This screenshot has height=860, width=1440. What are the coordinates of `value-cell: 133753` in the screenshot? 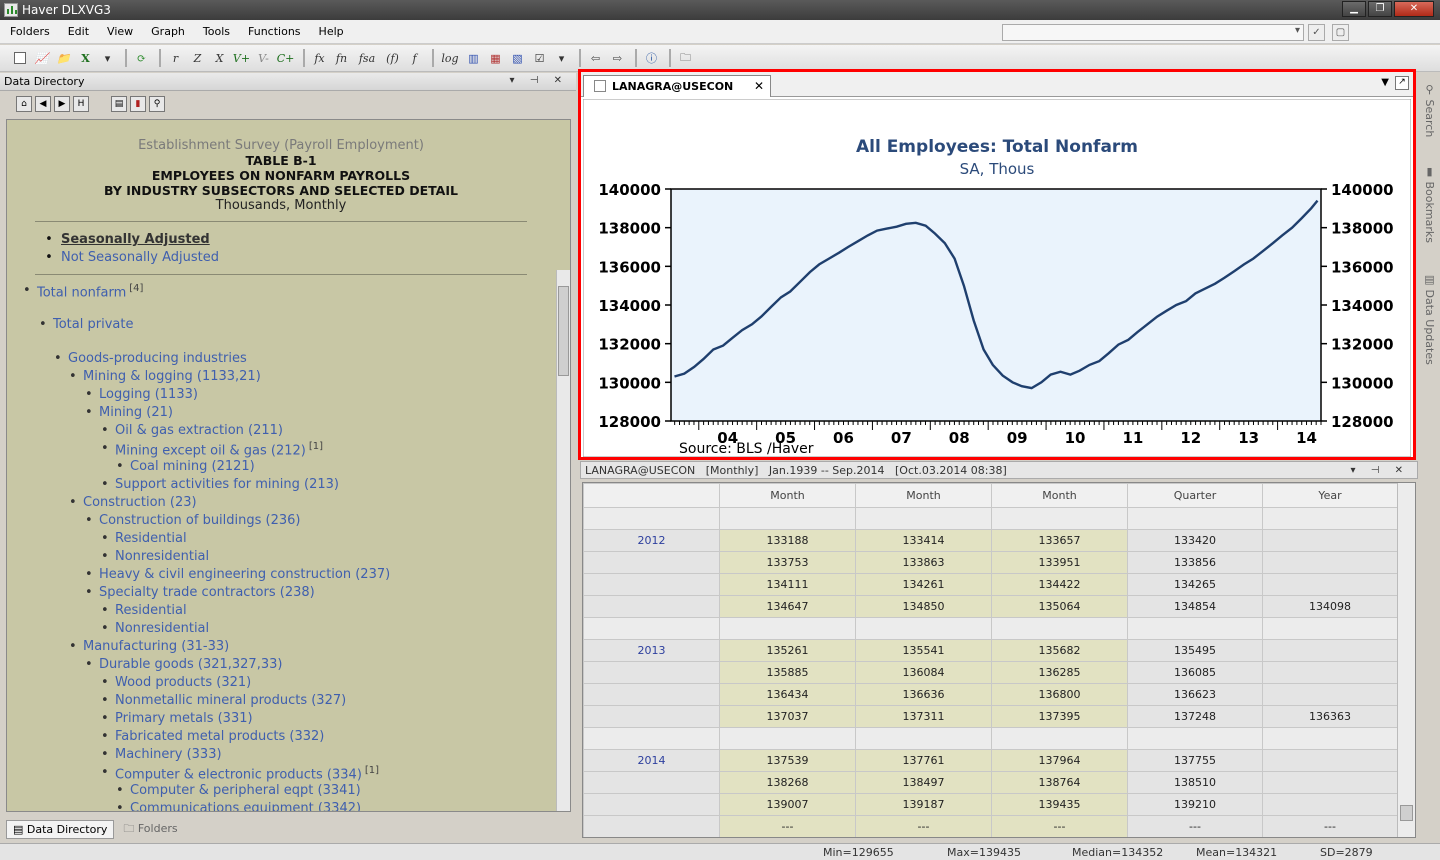 It's located at (787, 562).